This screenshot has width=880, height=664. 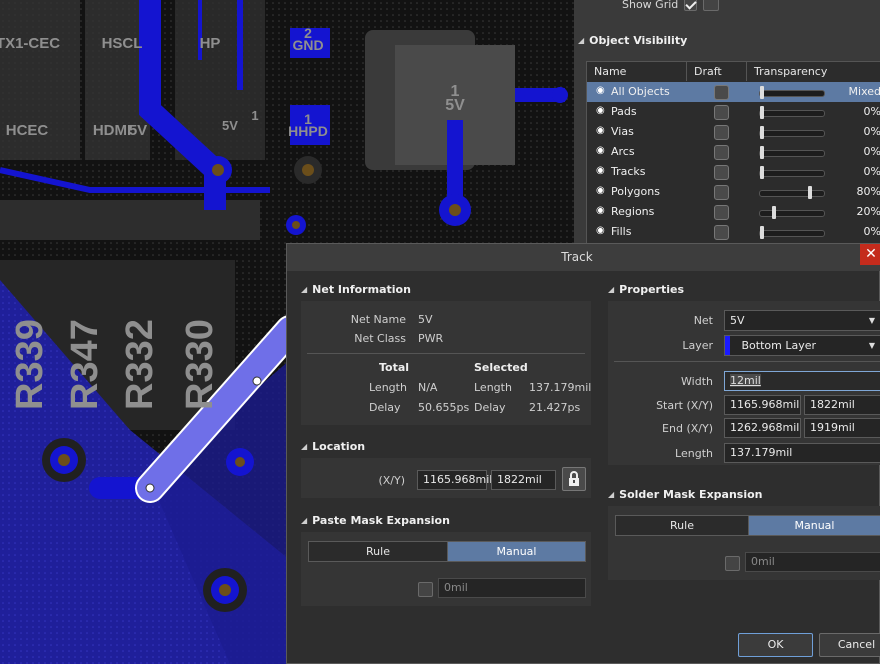 I want to click on pad-label: HP, so click(x=210, y=43).